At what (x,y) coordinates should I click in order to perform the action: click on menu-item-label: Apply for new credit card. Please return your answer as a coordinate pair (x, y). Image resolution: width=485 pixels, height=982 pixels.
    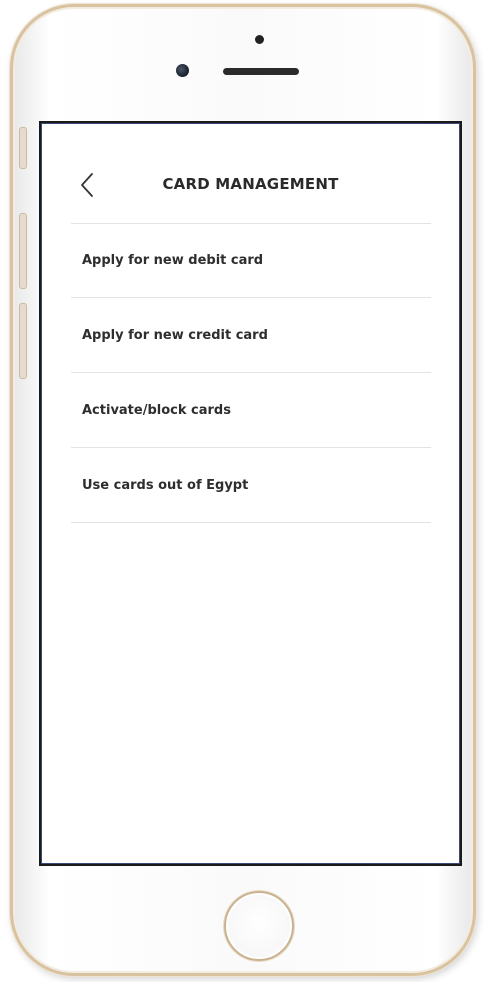
    Looking at the image, I should click on (175, 335).